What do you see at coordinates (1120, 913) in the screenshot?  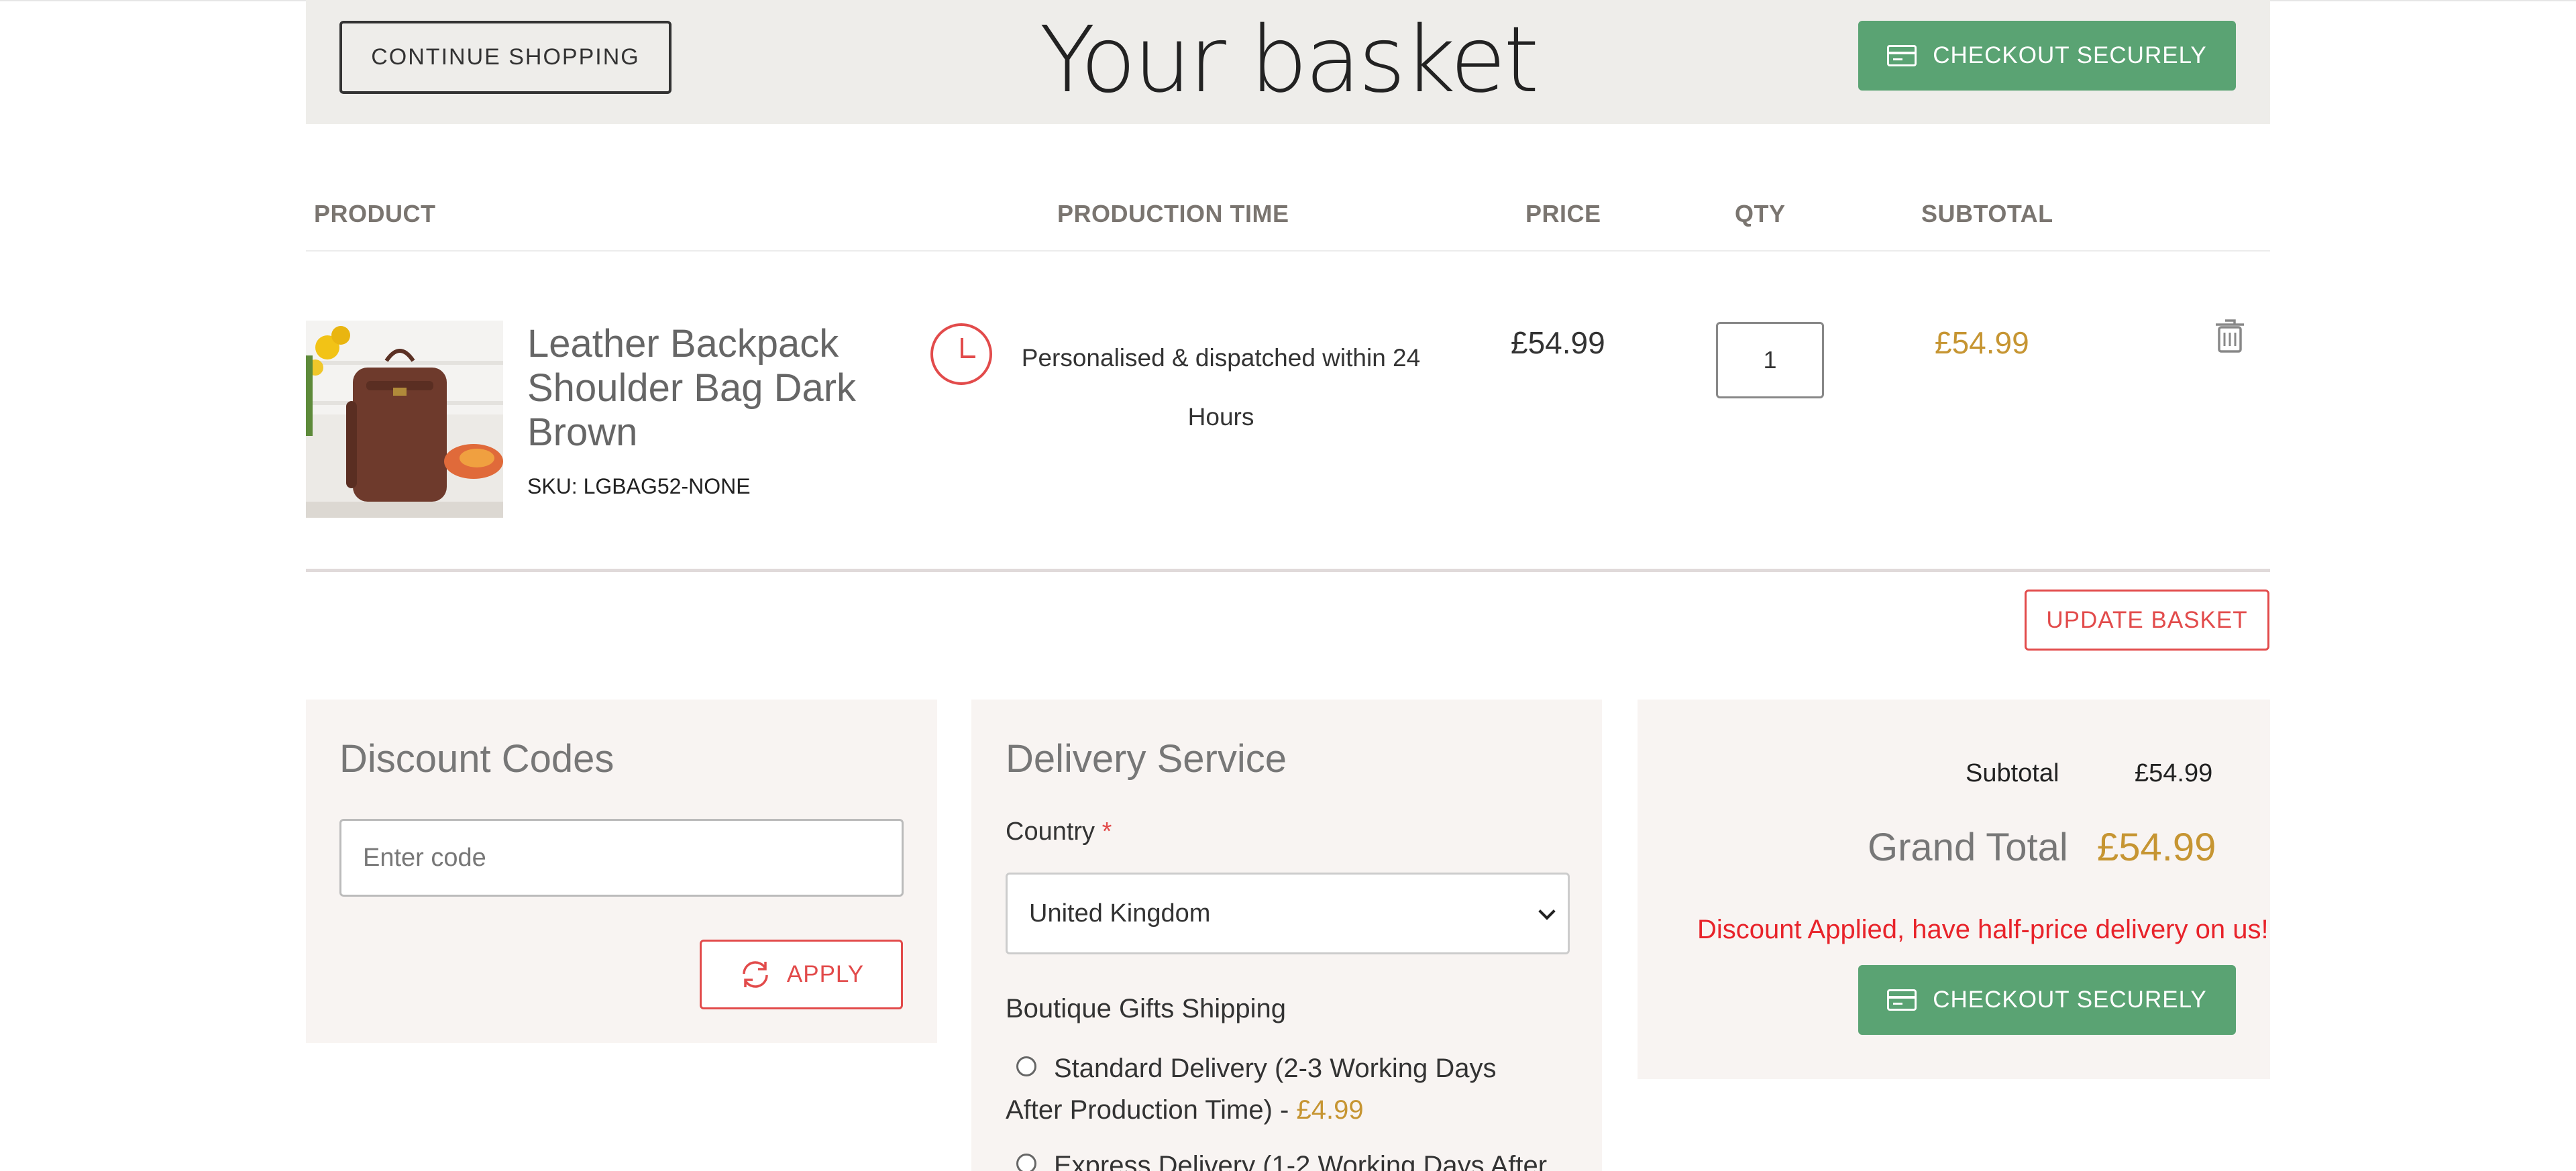 I see `country-select-value: United Kingdom` at bounding box center [1120, 913].